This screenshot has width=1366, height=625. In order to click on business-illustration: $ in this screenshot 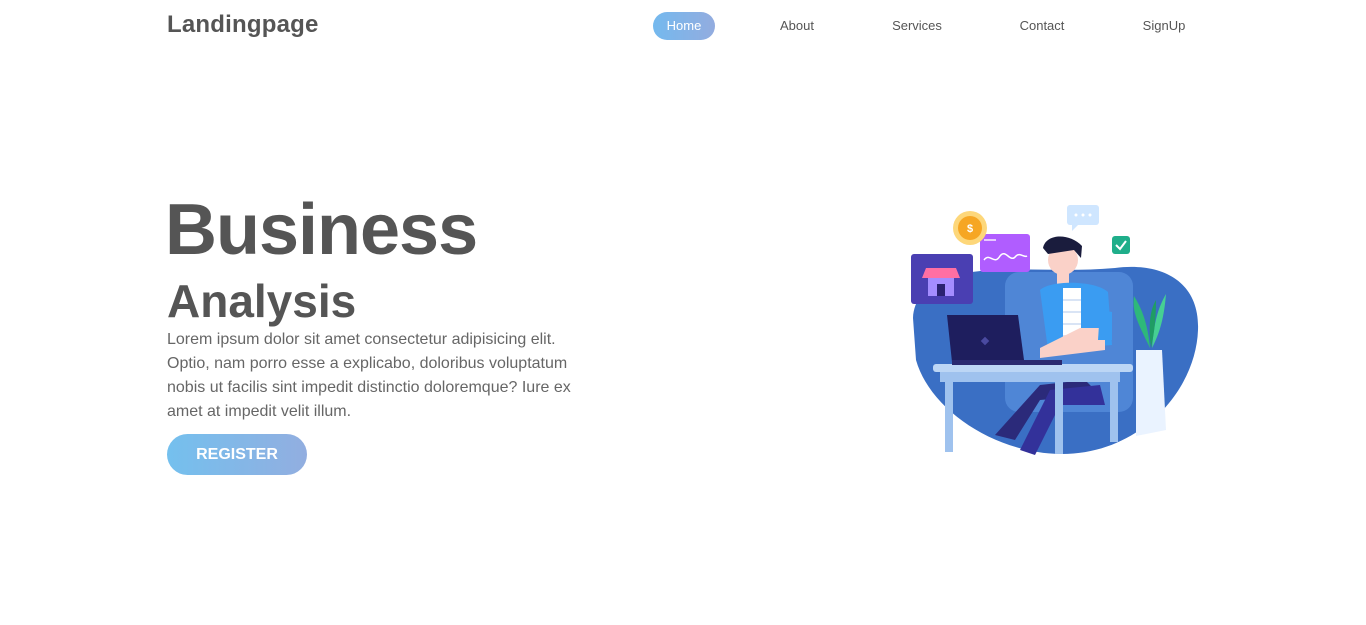, I will do `click(1055, 330)`.